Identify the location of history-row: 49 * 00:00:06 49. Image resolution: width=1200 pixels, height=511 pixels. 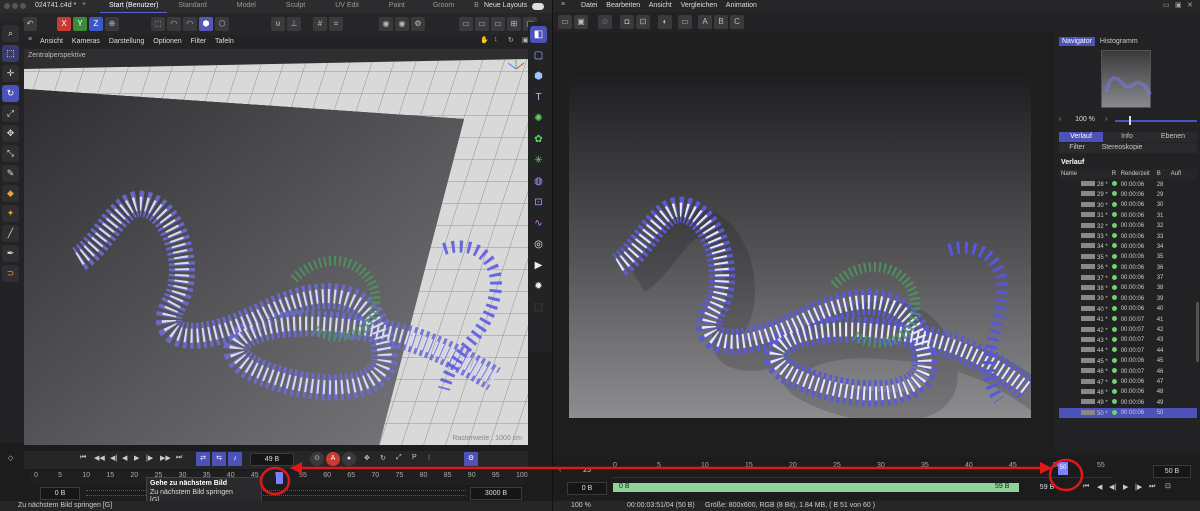
(1128, 403).